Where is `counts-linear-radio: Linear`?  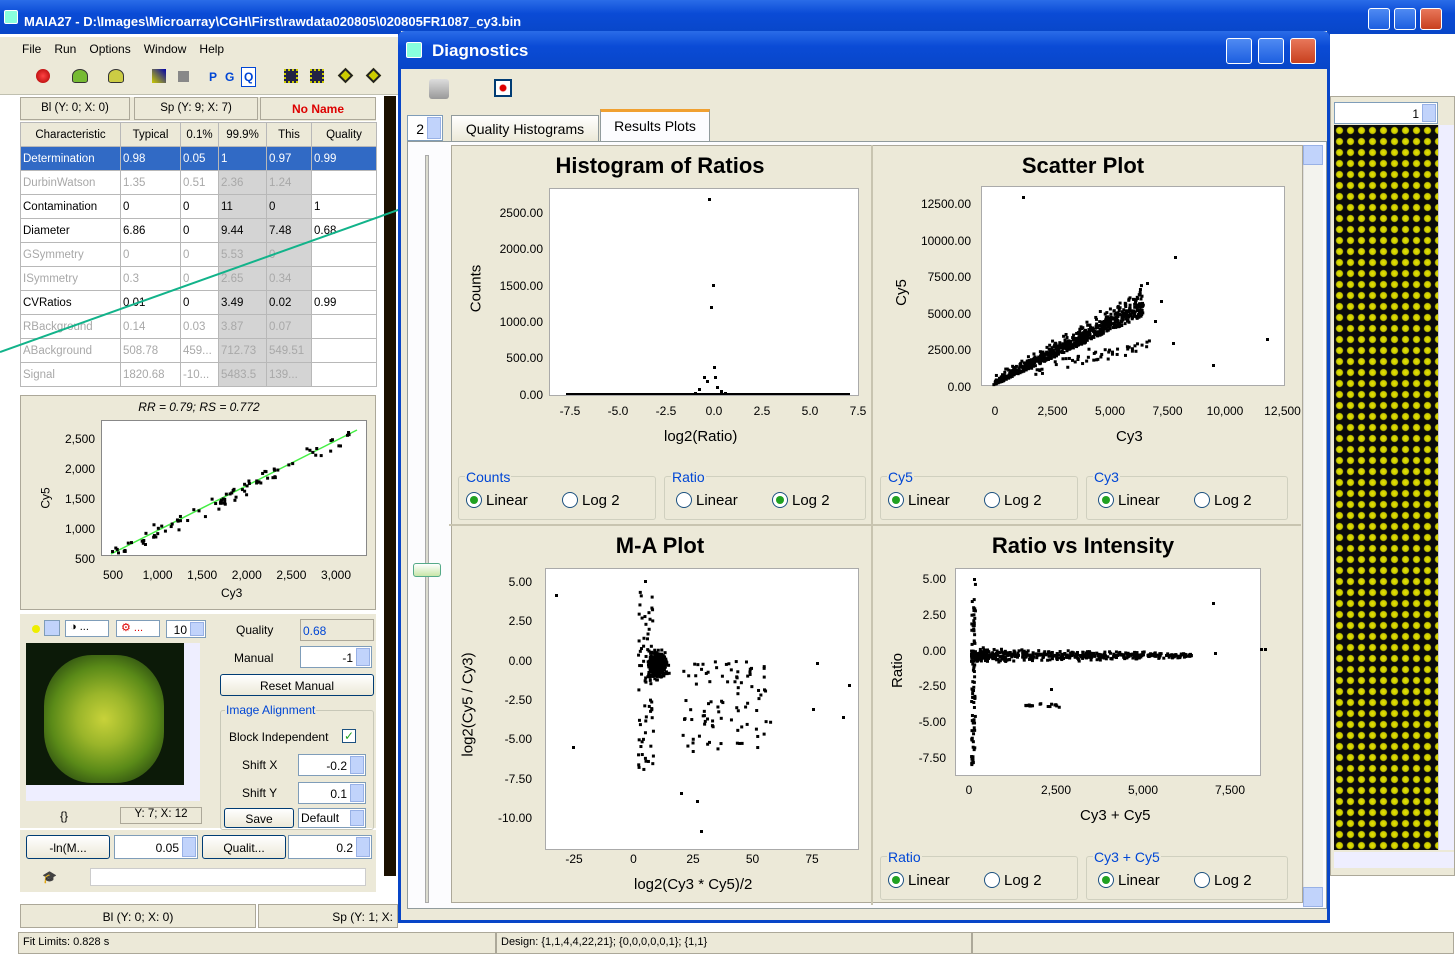 counts-linear-radio: Linear is located at coordinates (497, 500).